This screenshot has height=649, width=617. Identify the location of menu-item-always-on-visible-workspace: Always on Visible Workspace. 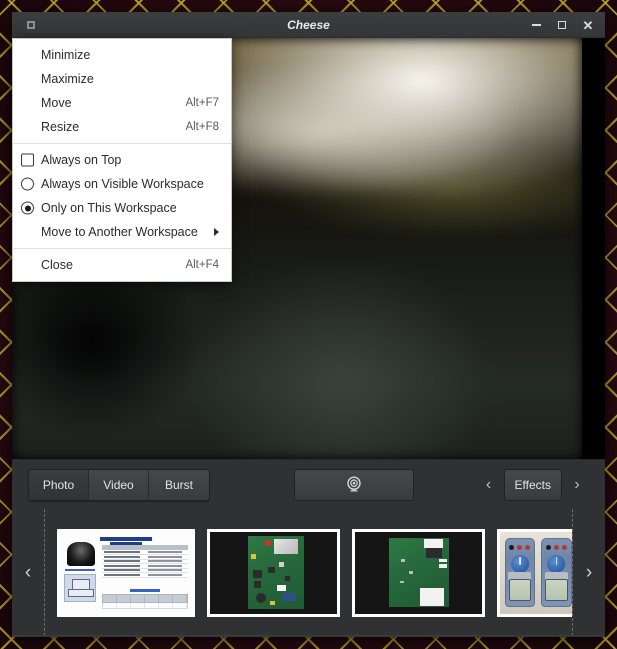
(122, 184).